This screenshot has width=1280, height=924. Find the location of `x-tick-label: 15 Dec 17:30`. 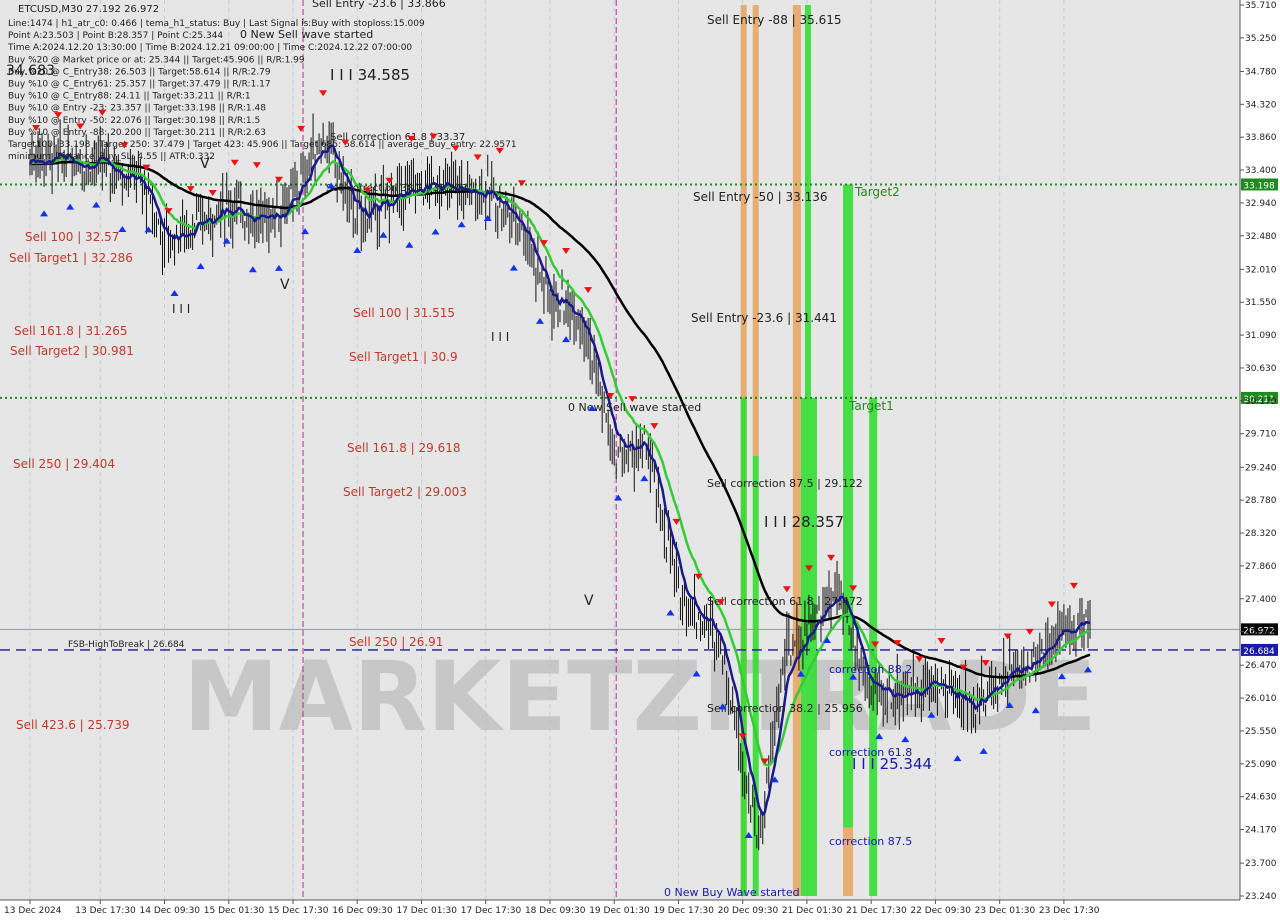

x-tick-label: 15 Dec 17:30 is located at coordinates (298, 911).